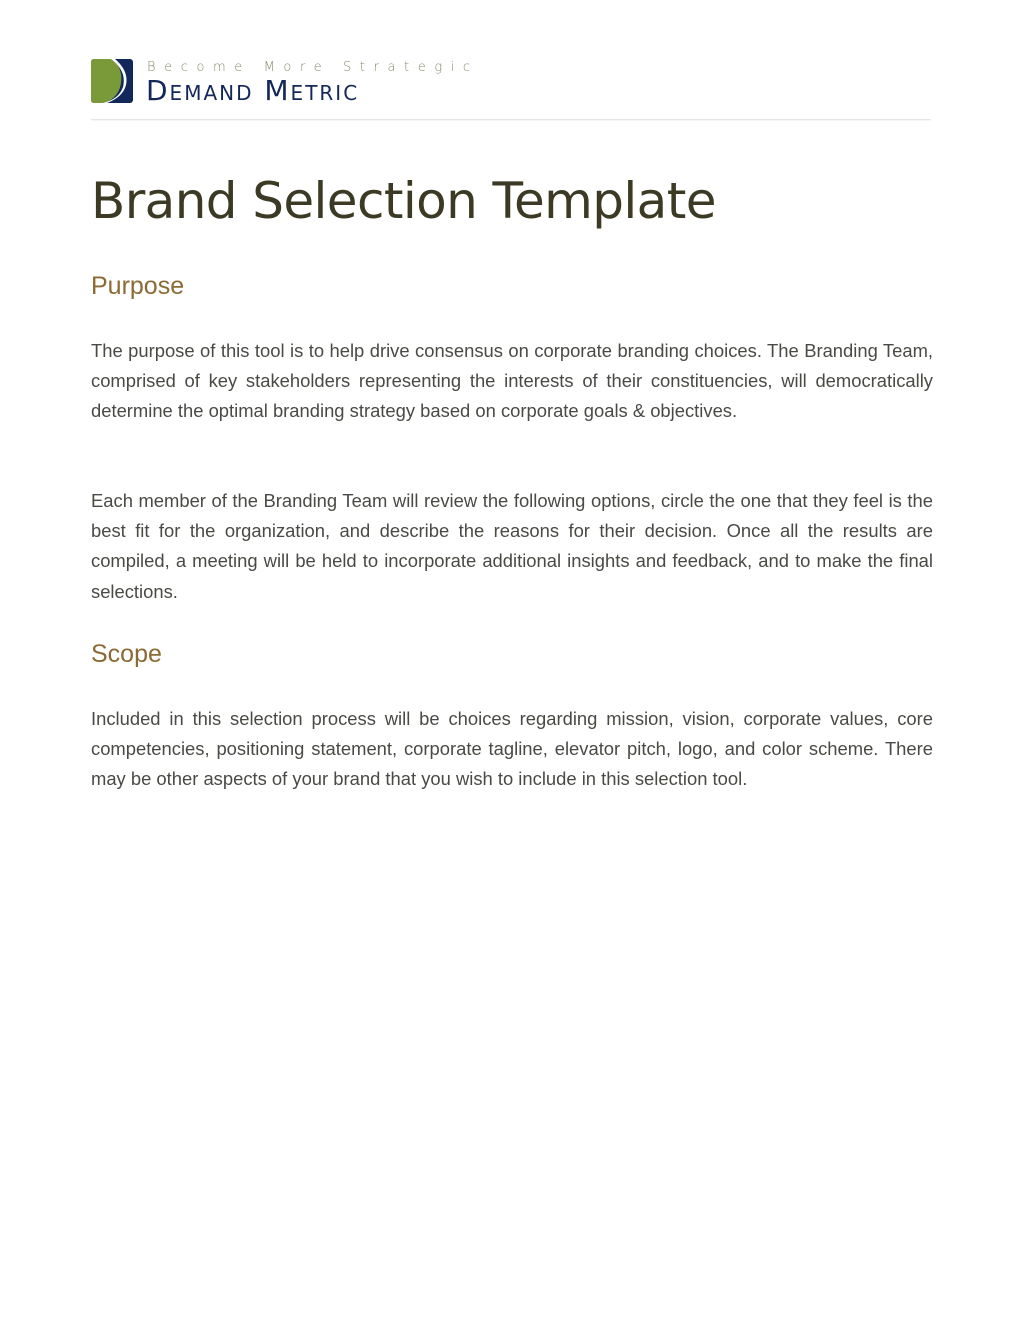 This screenshot has height=1326, width=1024. Describe the element at coordinates (511, 119) in the screenshot. I see `header-divider` at that location.